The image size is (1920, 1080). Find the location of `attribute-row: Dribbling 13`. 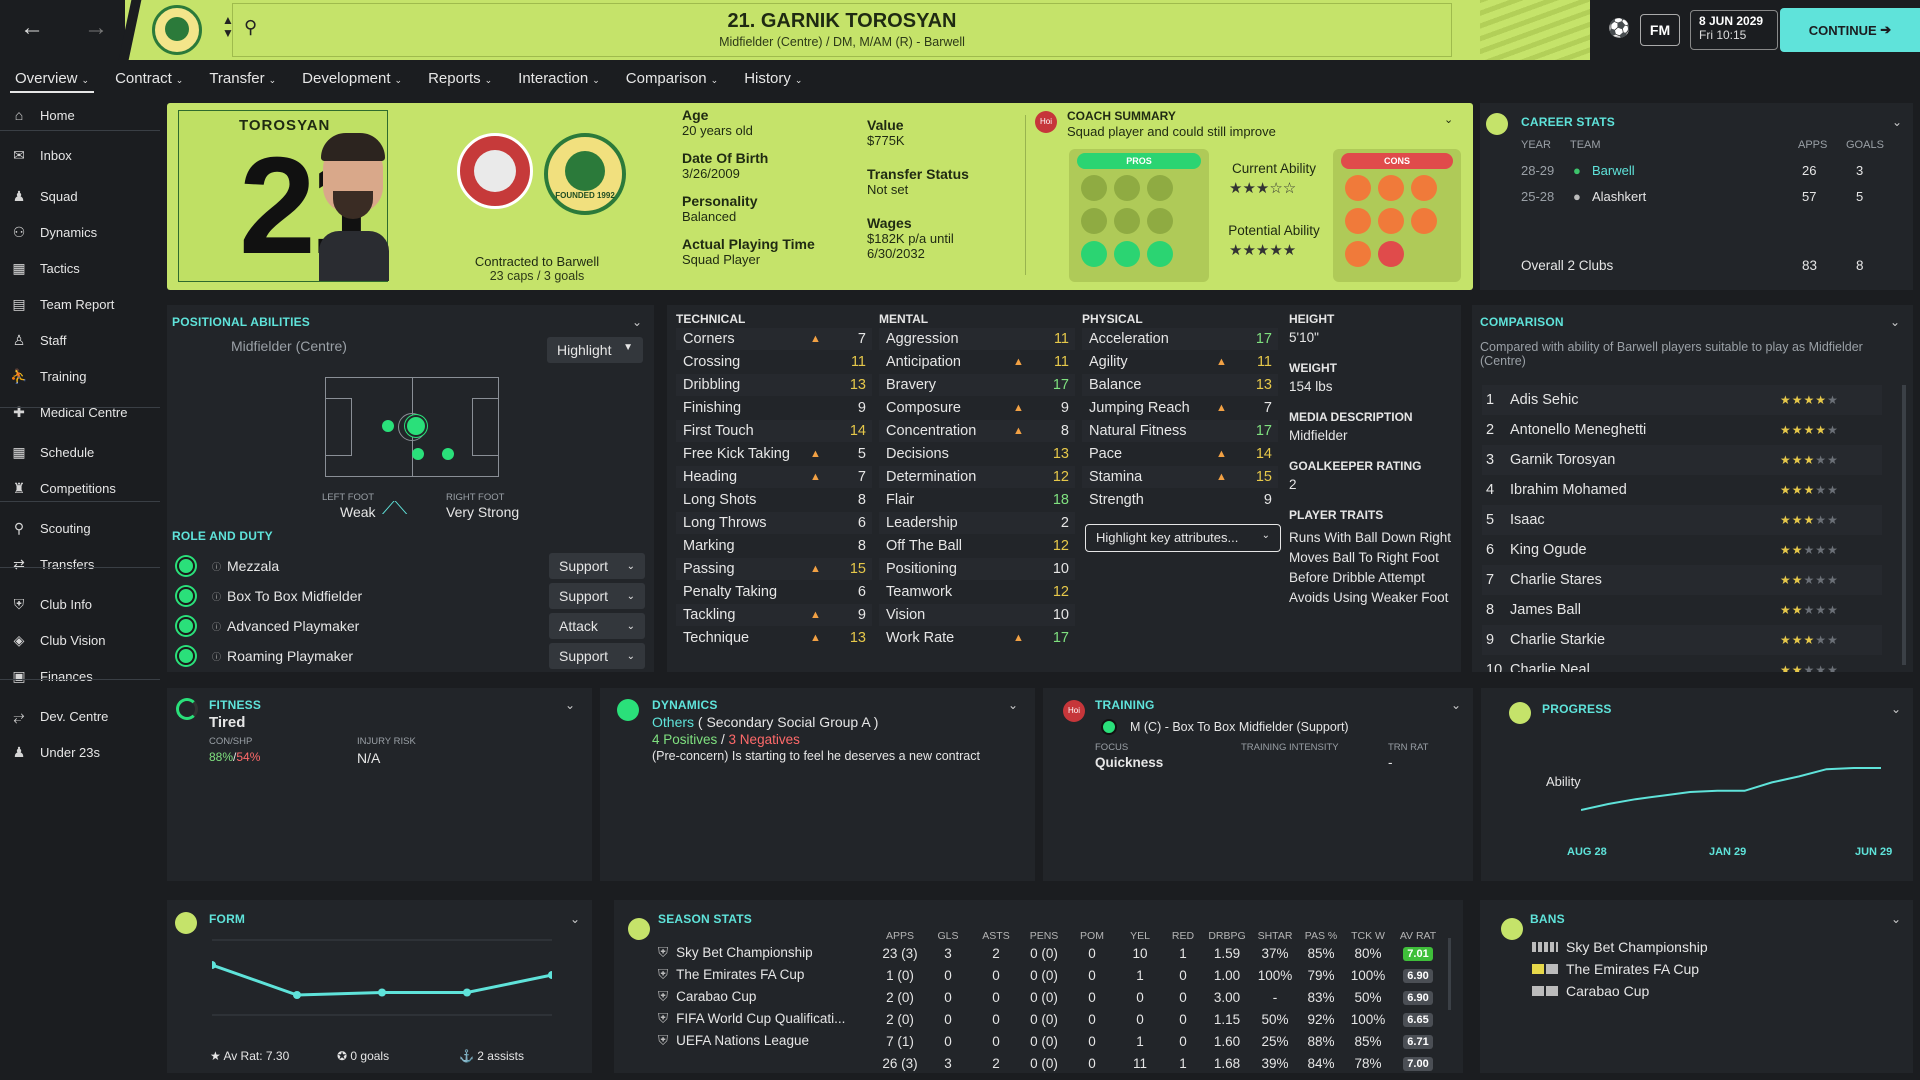

attribute-row: Dribbling 13 is located at coordinates (774, 385).